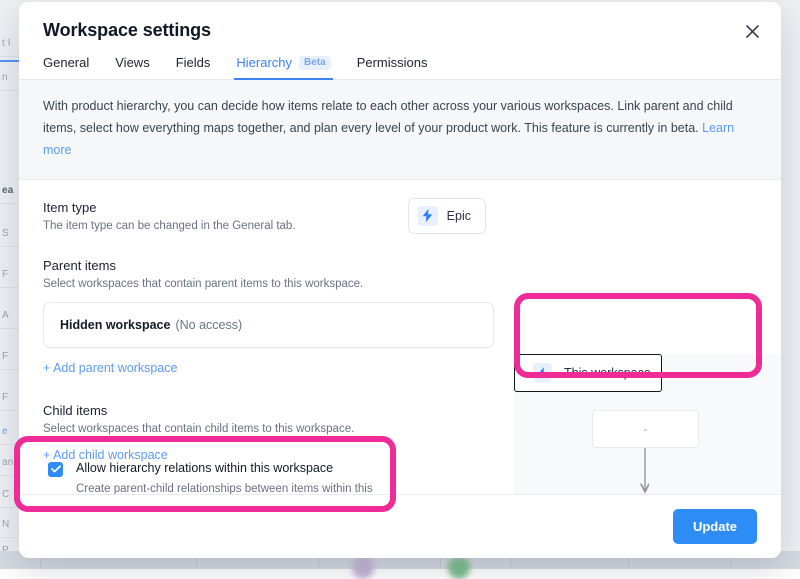 The image size is (800, 579). I want to click on parent-workspace-access-note: (No access), so click(208, 325).